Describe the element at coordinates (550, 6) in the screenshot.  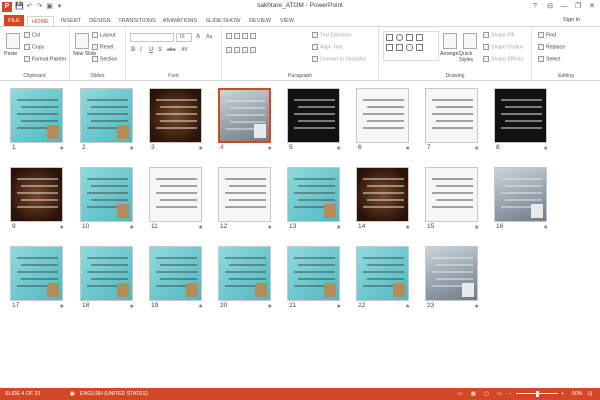
I see `ribbon-display-options-button: ⊟` at that location.